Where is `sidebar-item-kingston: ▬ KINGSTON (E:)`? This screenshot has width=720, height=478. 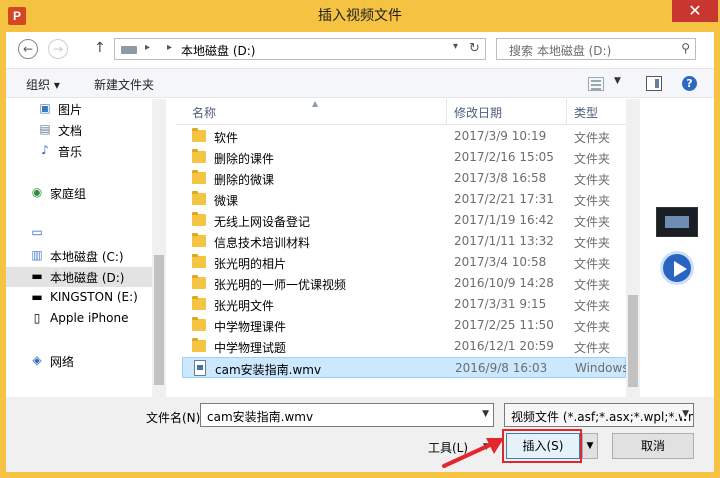 sidebar-item-kingston: ▬ KINGSTON (E:) is located at coordinates (79, 298).